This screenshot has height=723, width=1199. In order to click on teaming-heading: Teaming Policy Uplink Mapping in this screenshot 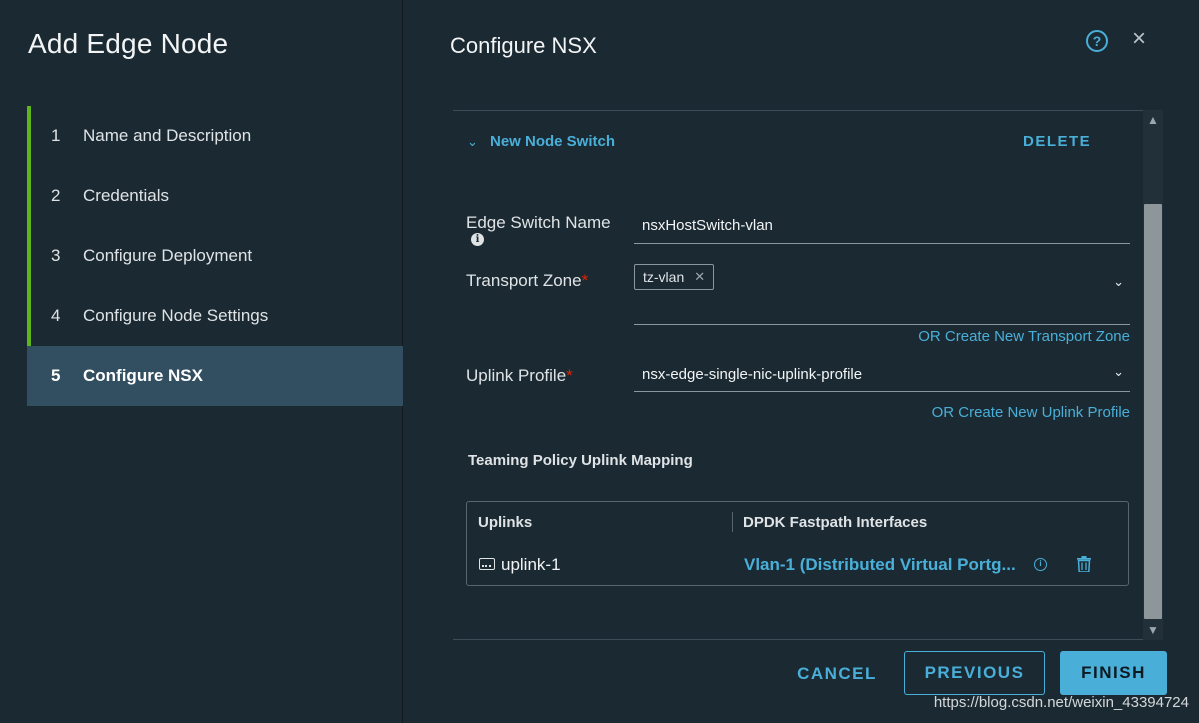, I will do `click(580, 460)`.